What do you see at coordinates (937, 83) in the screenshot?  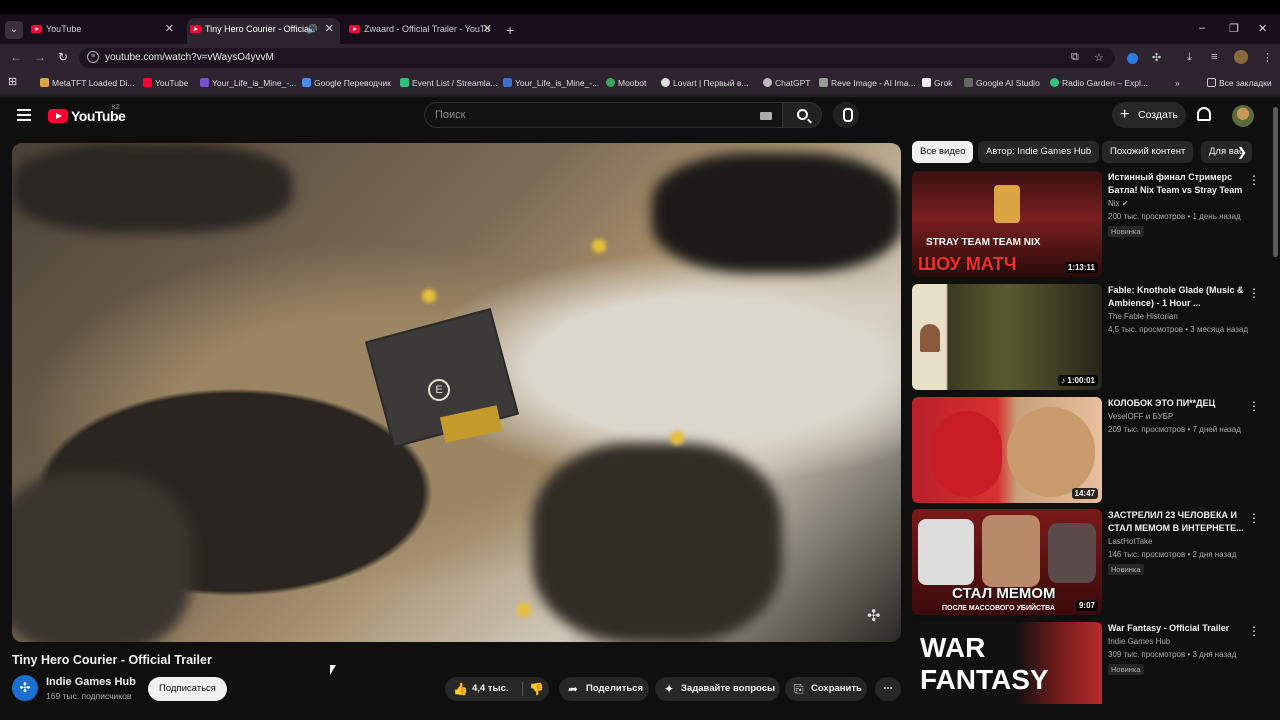 I see `bookmark-item: Grok` at bounding box center [937, 83].